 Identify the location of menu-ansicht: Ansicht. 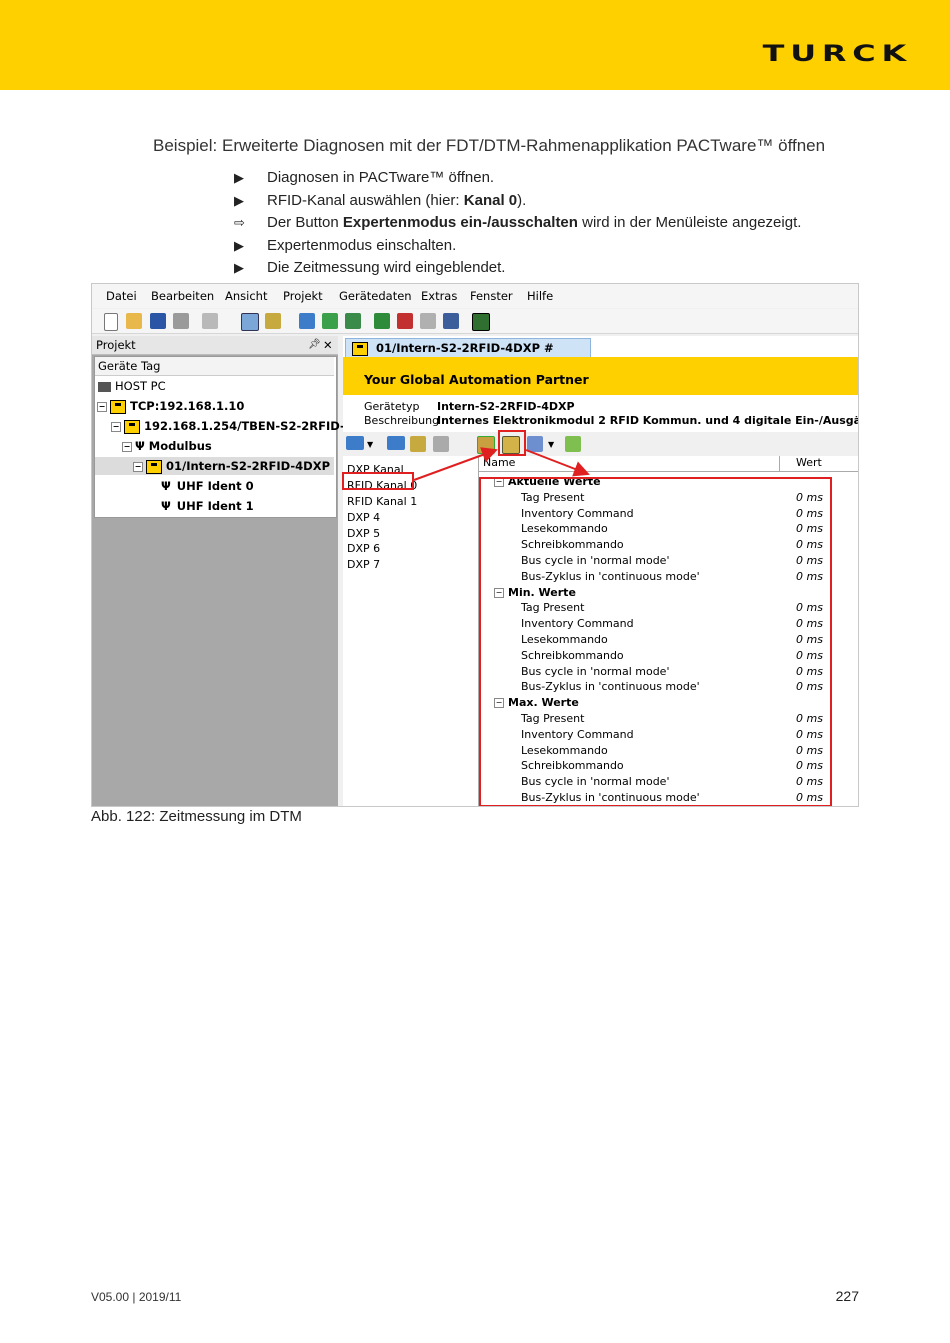
(246, 296).